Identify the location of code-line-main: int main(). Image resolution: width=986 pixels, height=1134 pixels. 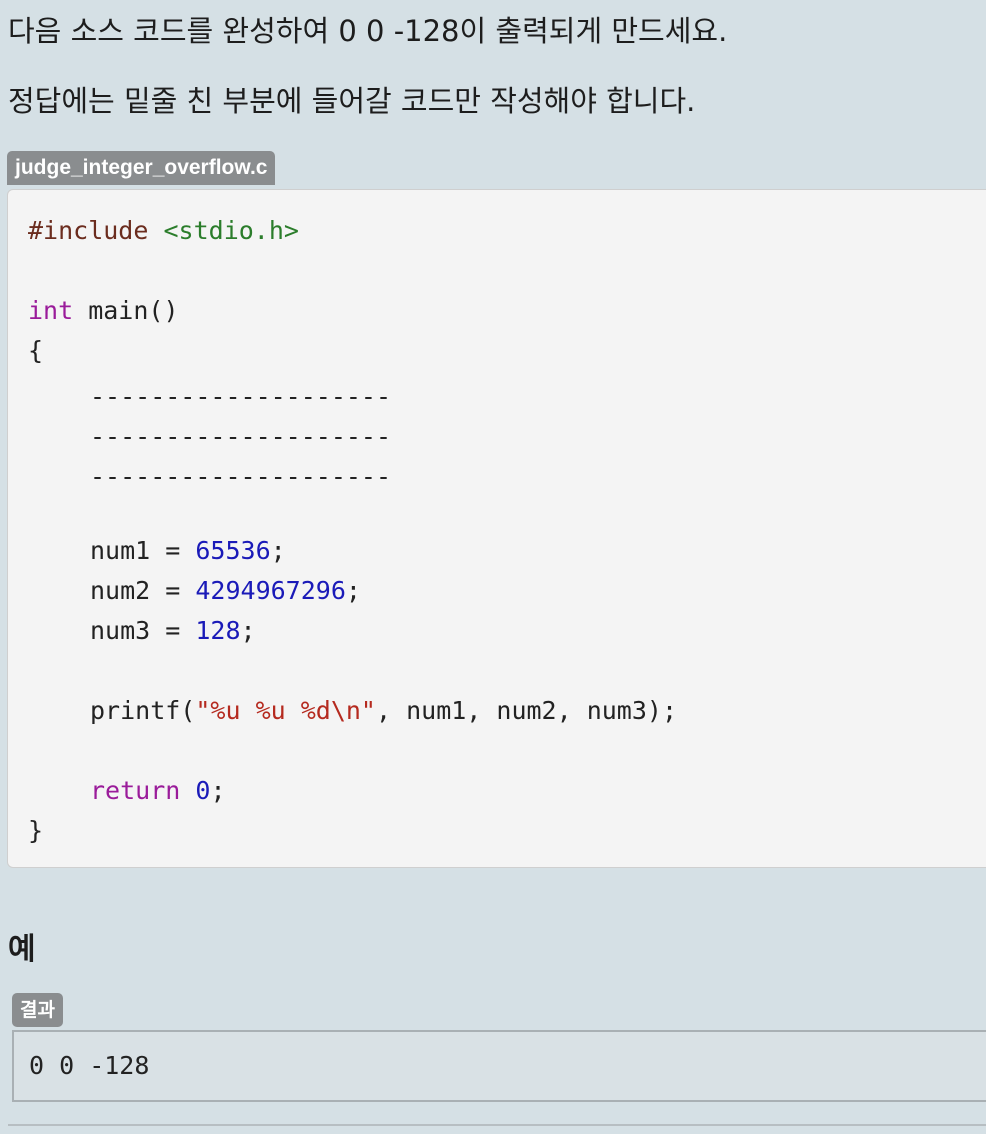
(103, 311).